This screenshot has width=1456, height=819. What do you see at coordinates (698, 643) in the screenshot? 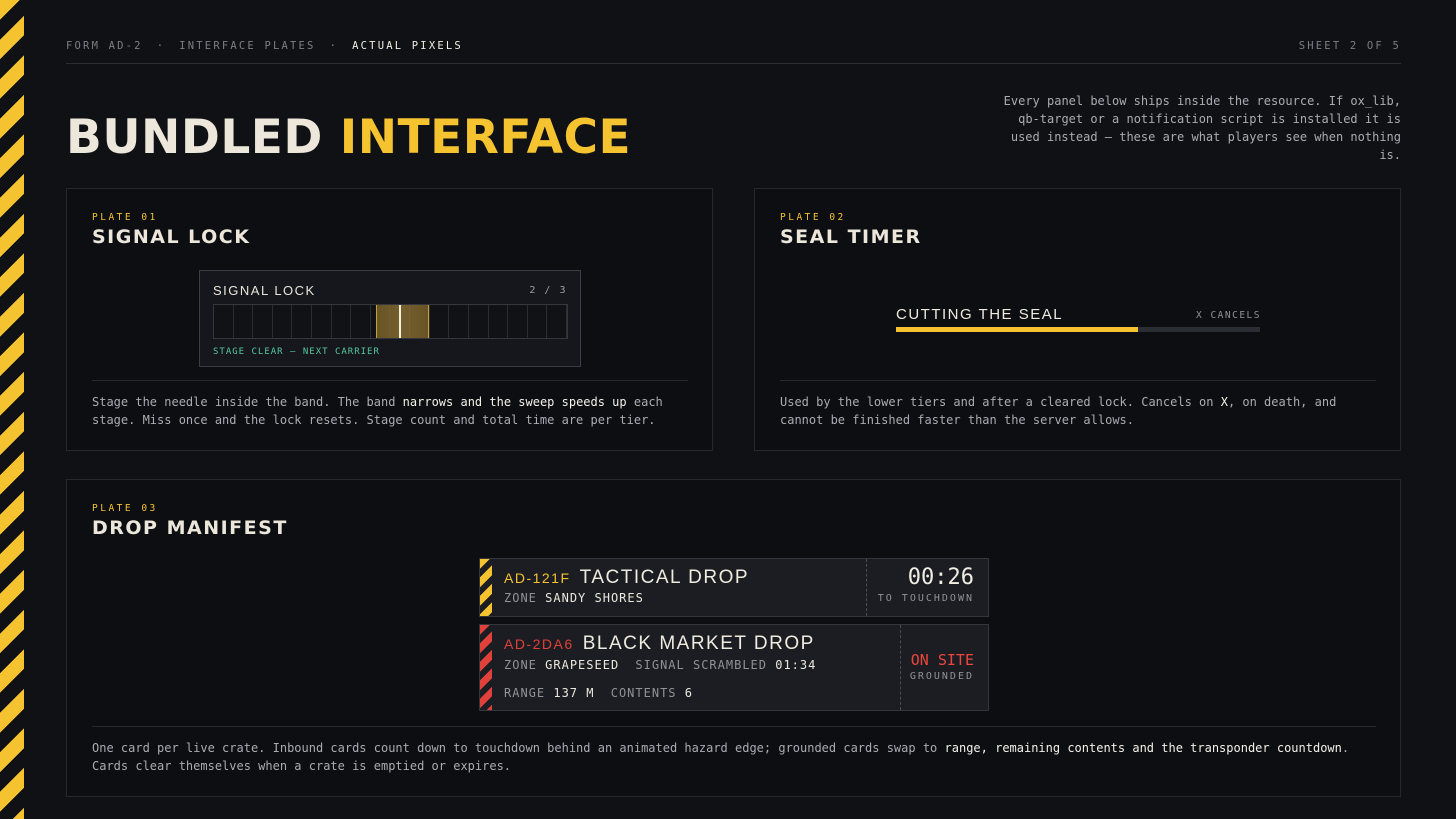
I see `drop-name: BLACK MARKET DROP` at bounding box center [698, 643].